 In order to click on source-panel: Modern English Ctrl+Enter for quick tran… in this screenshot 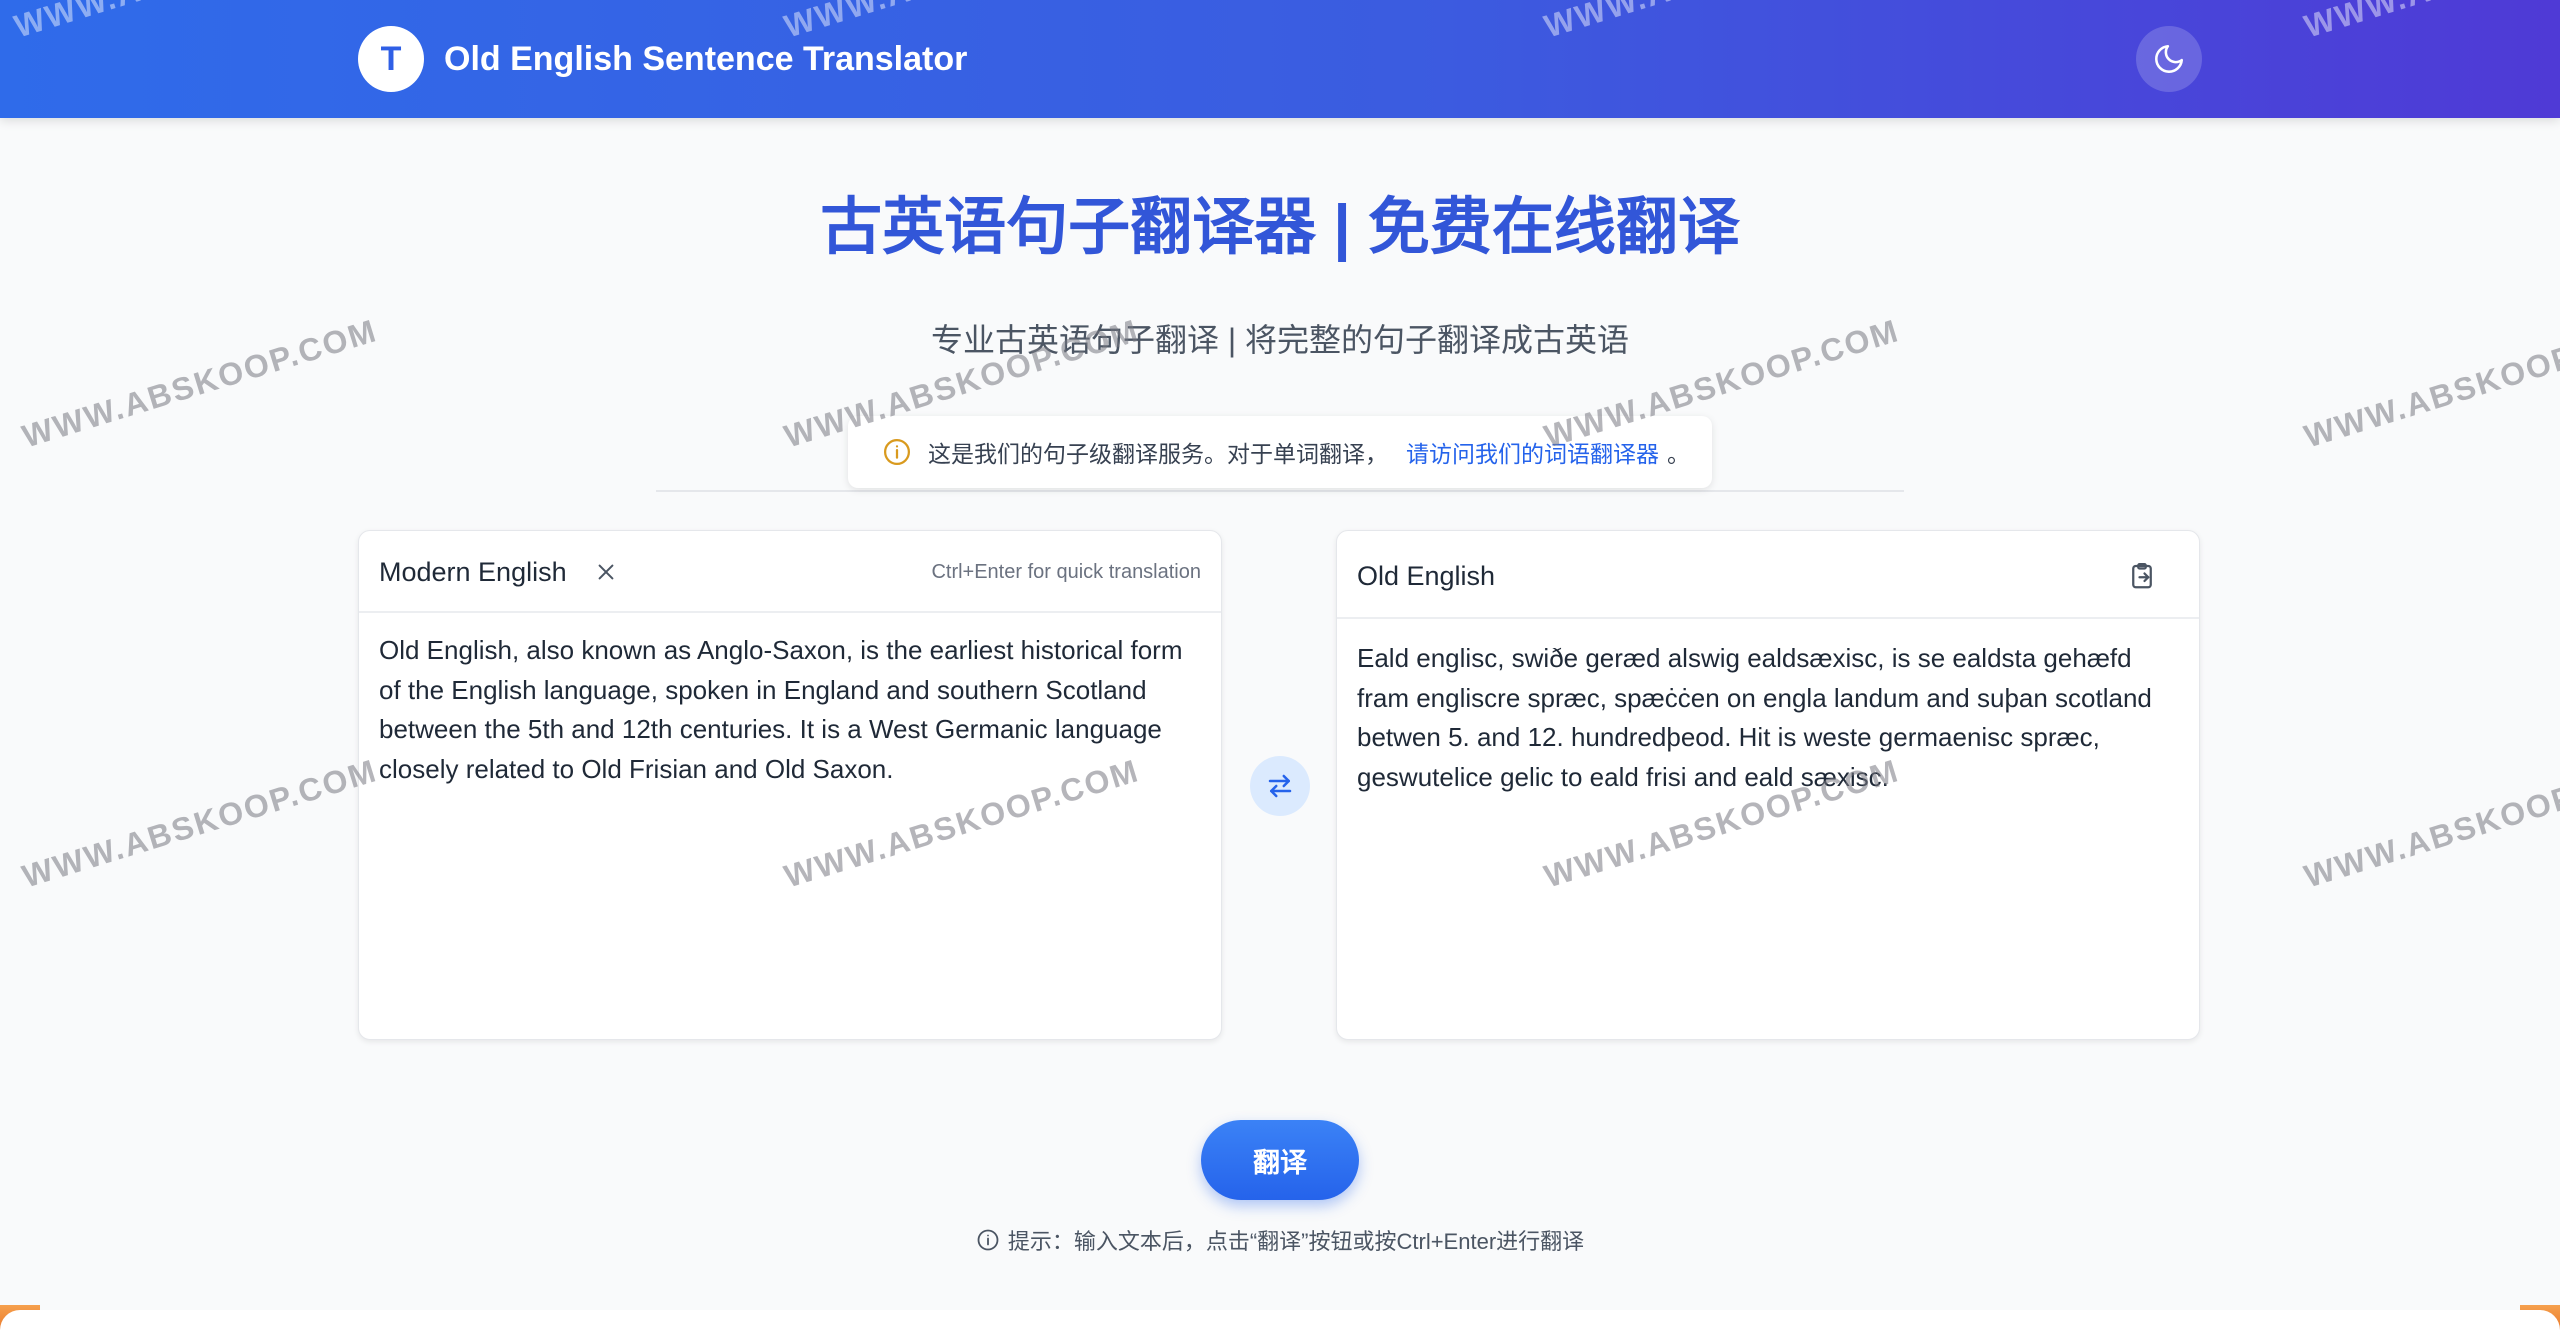, I will do `click(790, 785)`.